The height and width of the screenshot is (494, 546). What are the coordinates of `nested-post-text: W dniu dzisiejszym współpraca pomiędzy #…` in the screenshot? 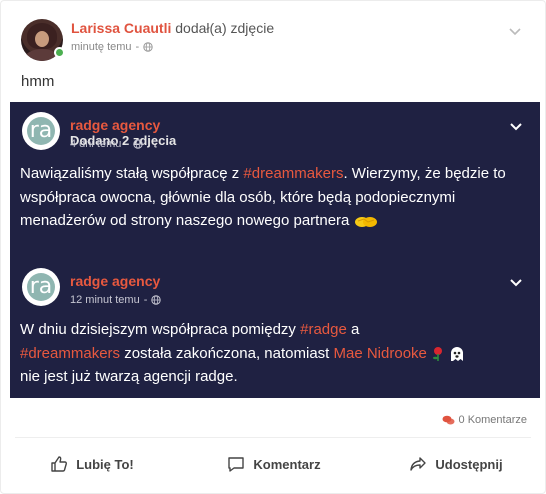 It's located at (275, 353).